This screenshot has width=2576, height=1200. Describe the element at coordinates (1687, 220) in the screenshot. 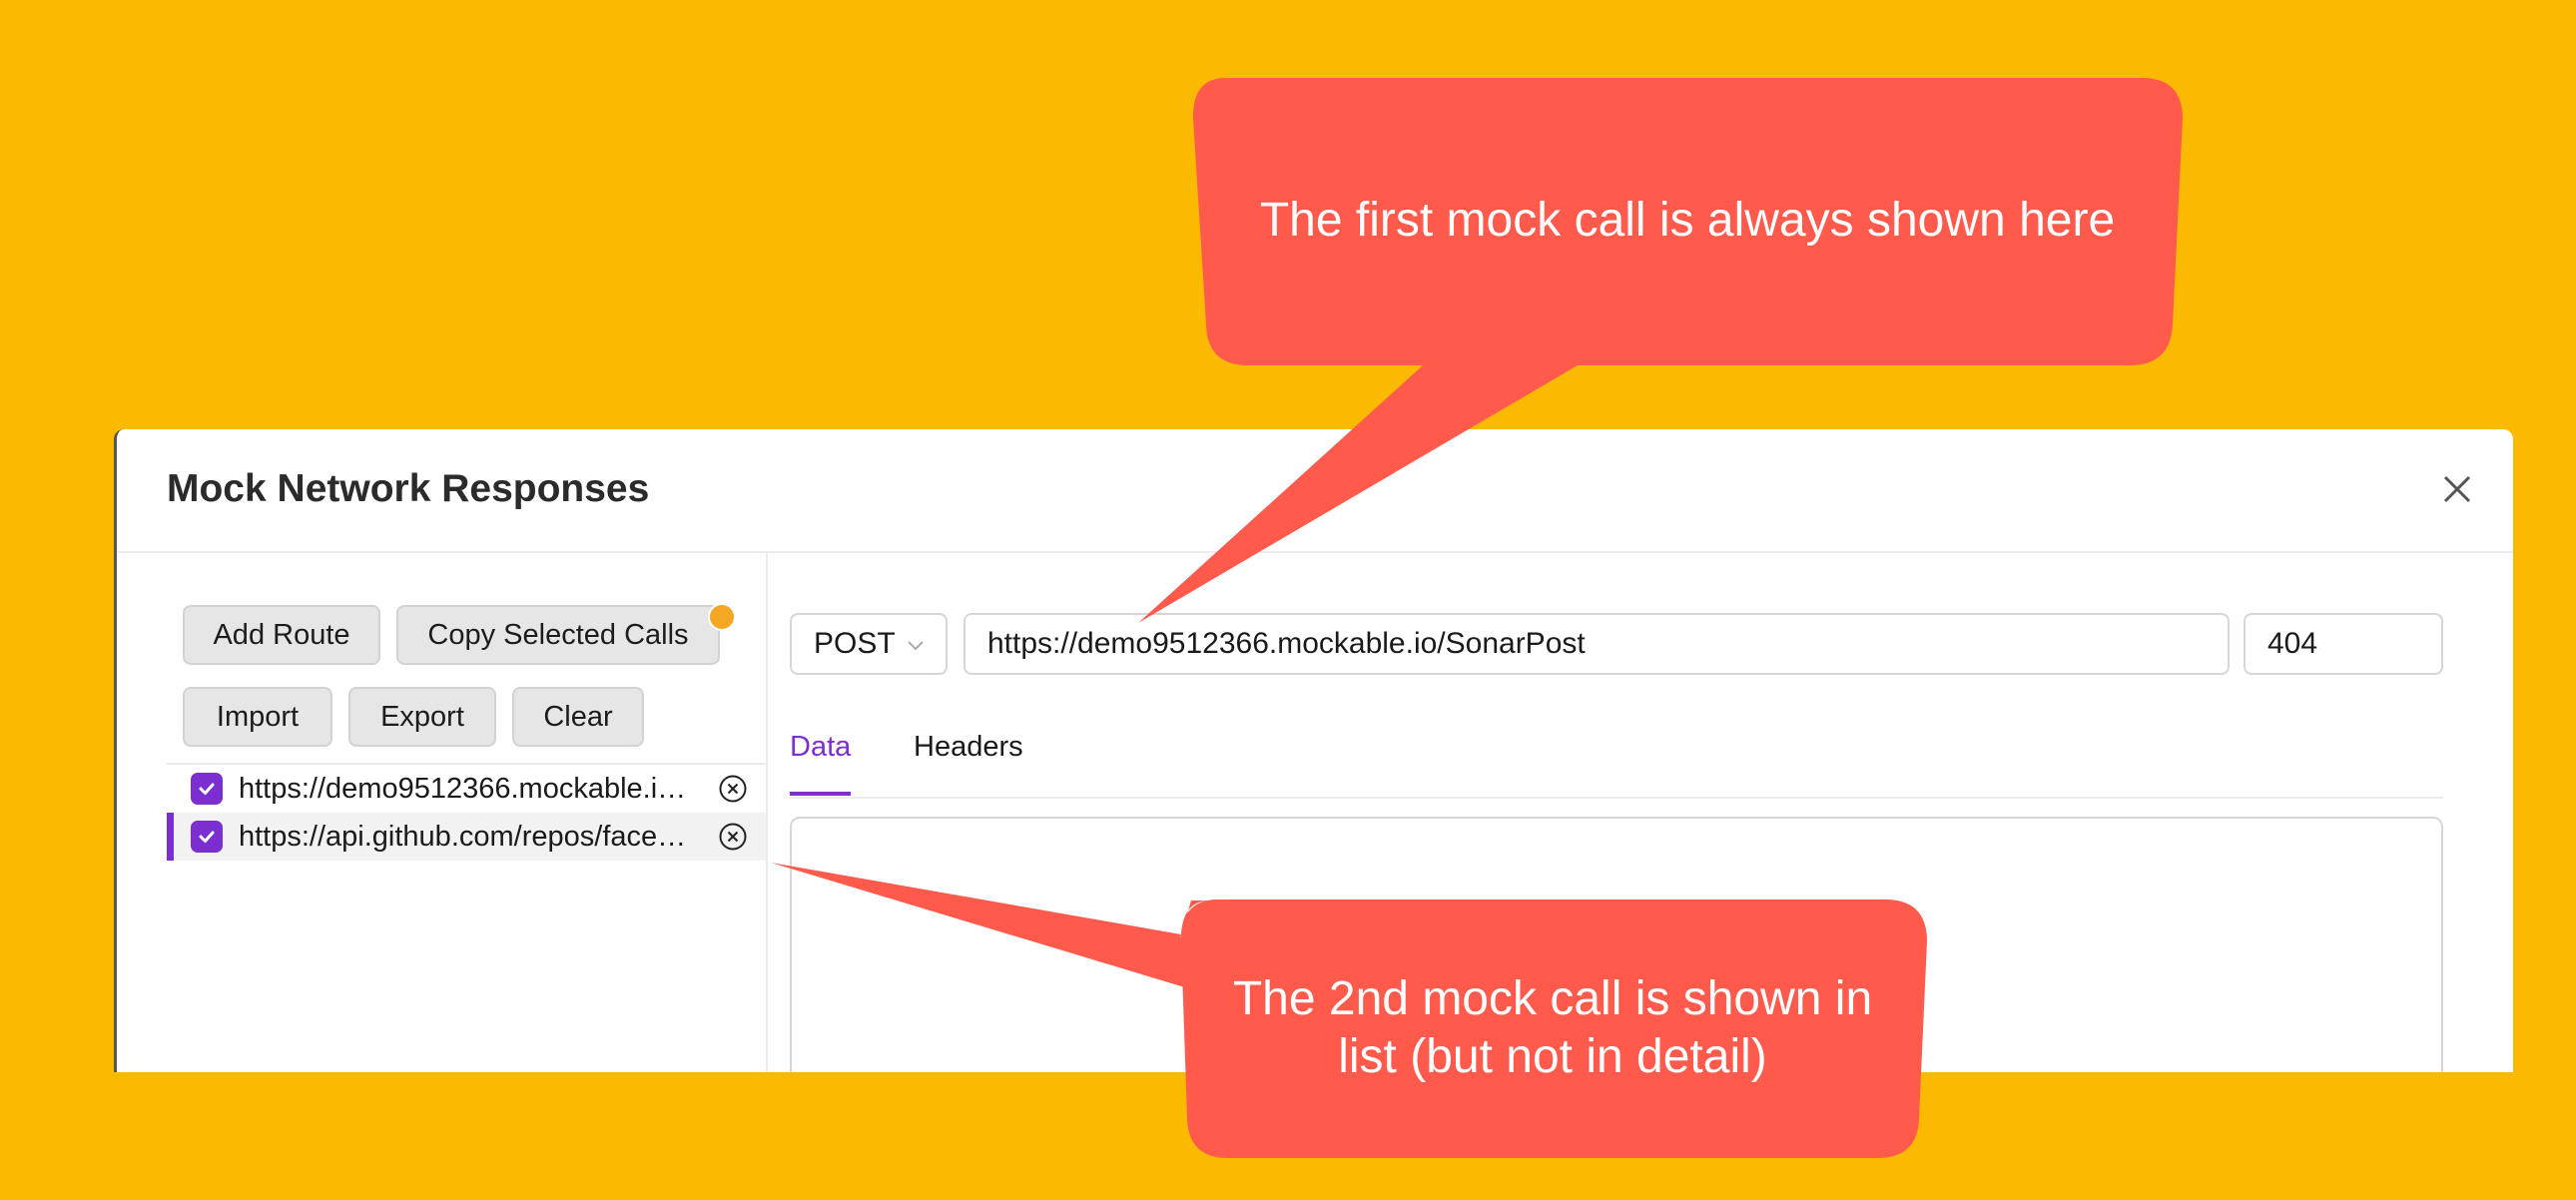

I see `callout-first-text: The first mock call is always shown here` at that location.